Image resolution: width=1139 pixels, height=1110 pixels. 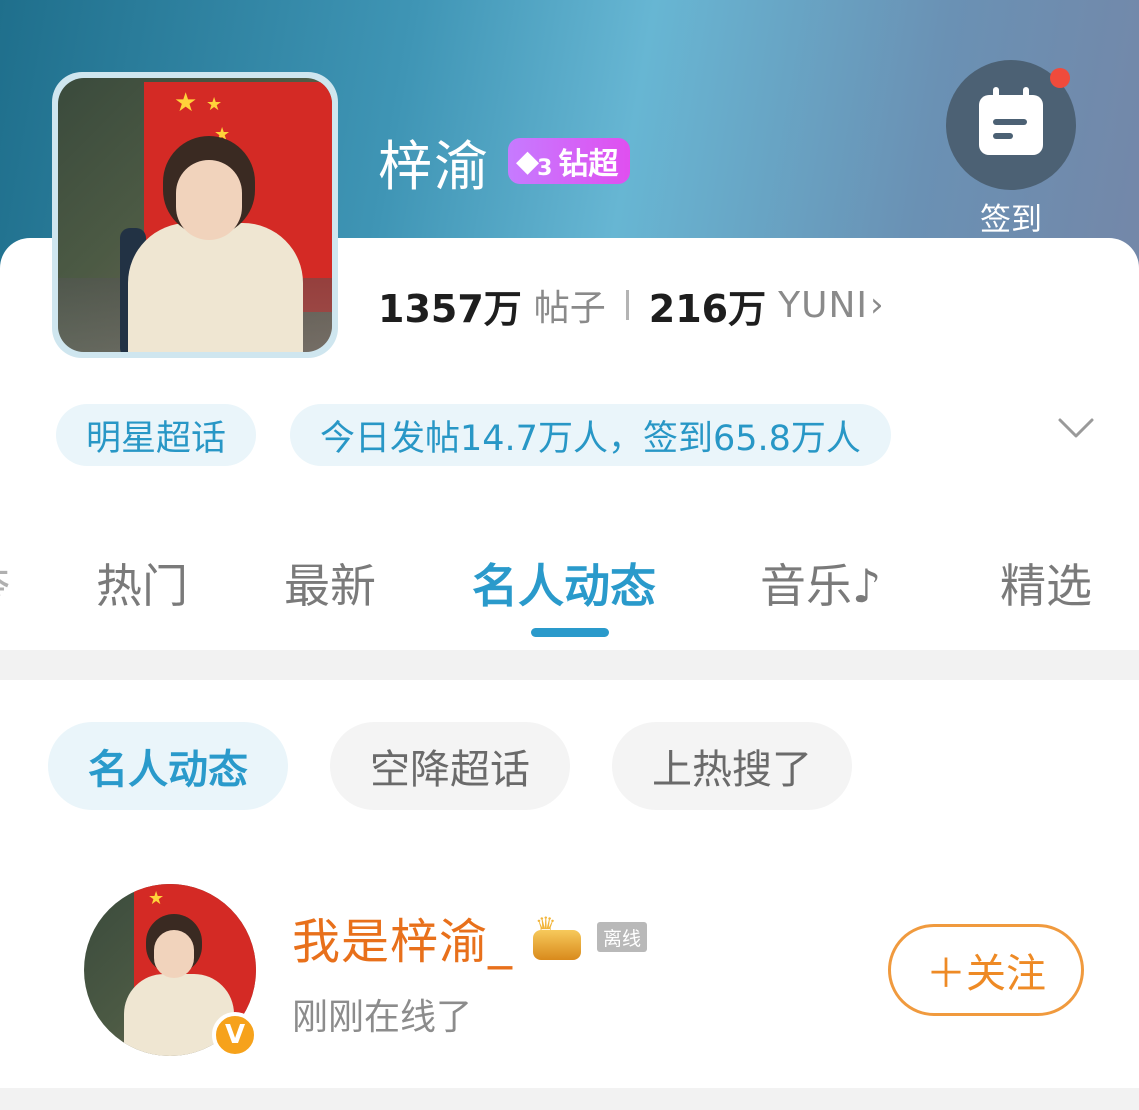 What do you see at coordinates (877, 305) in the screenshot?
I see `chevron-right-icon: ›` at bounding box center [877, 305].